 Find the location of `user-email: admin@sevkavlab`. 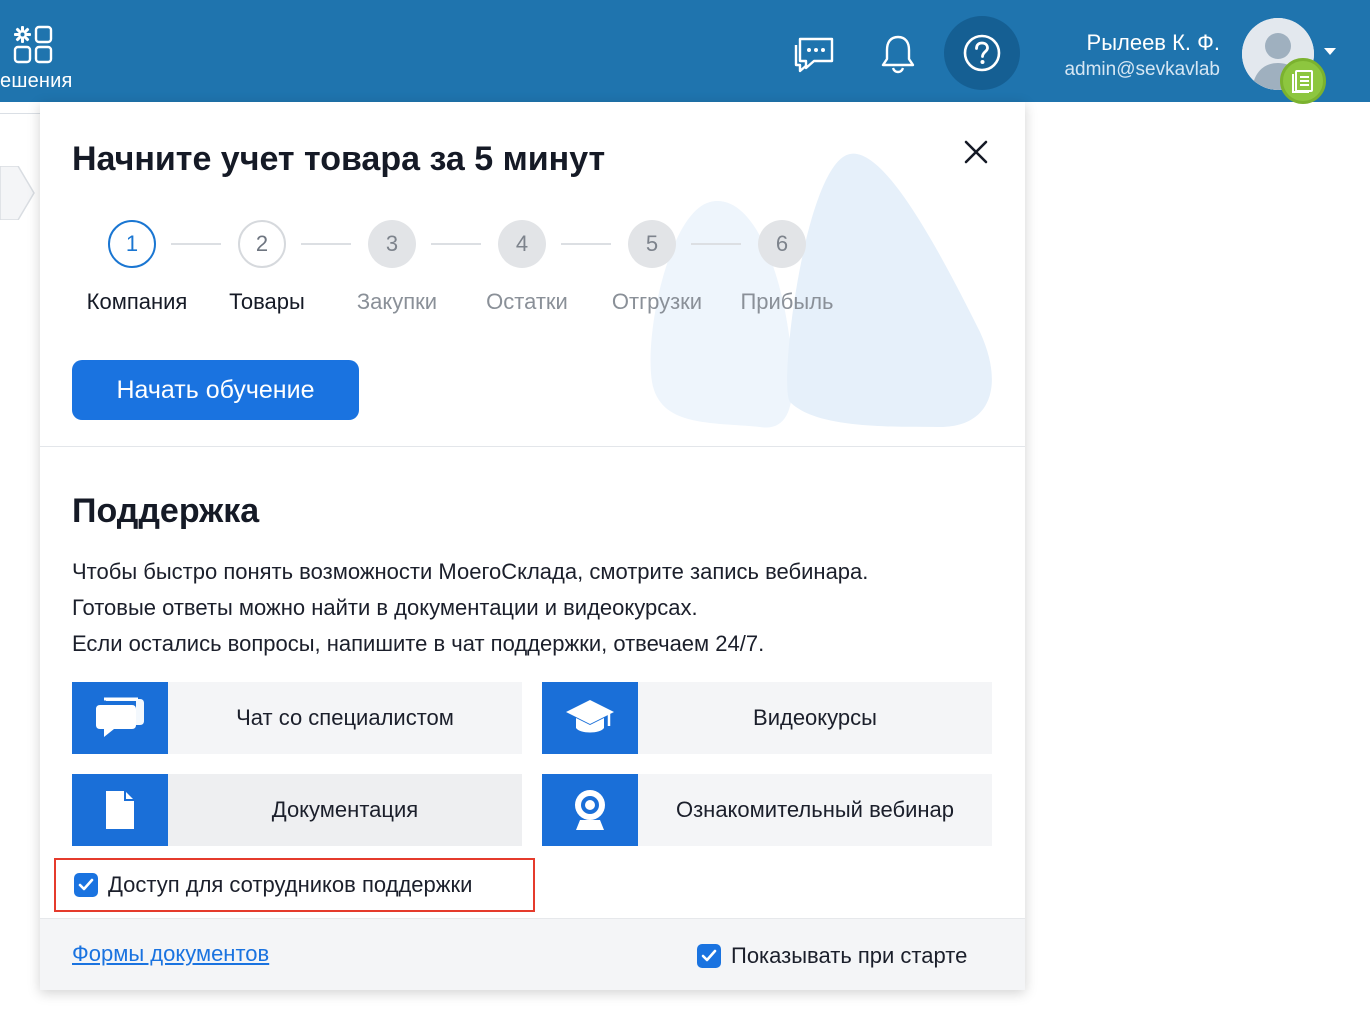

user-email: admin@sevkavlab is located at coordinates (1142, 69).